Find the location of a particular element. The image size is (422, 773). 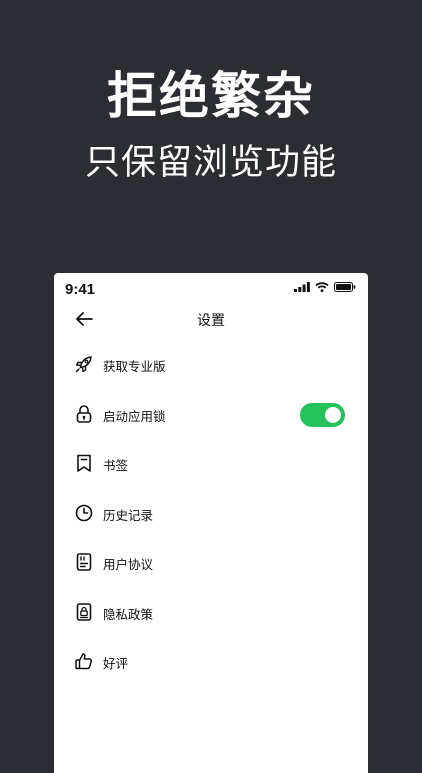

menu-item-label: 启动应用锁 is located at coordinates (134, 416).